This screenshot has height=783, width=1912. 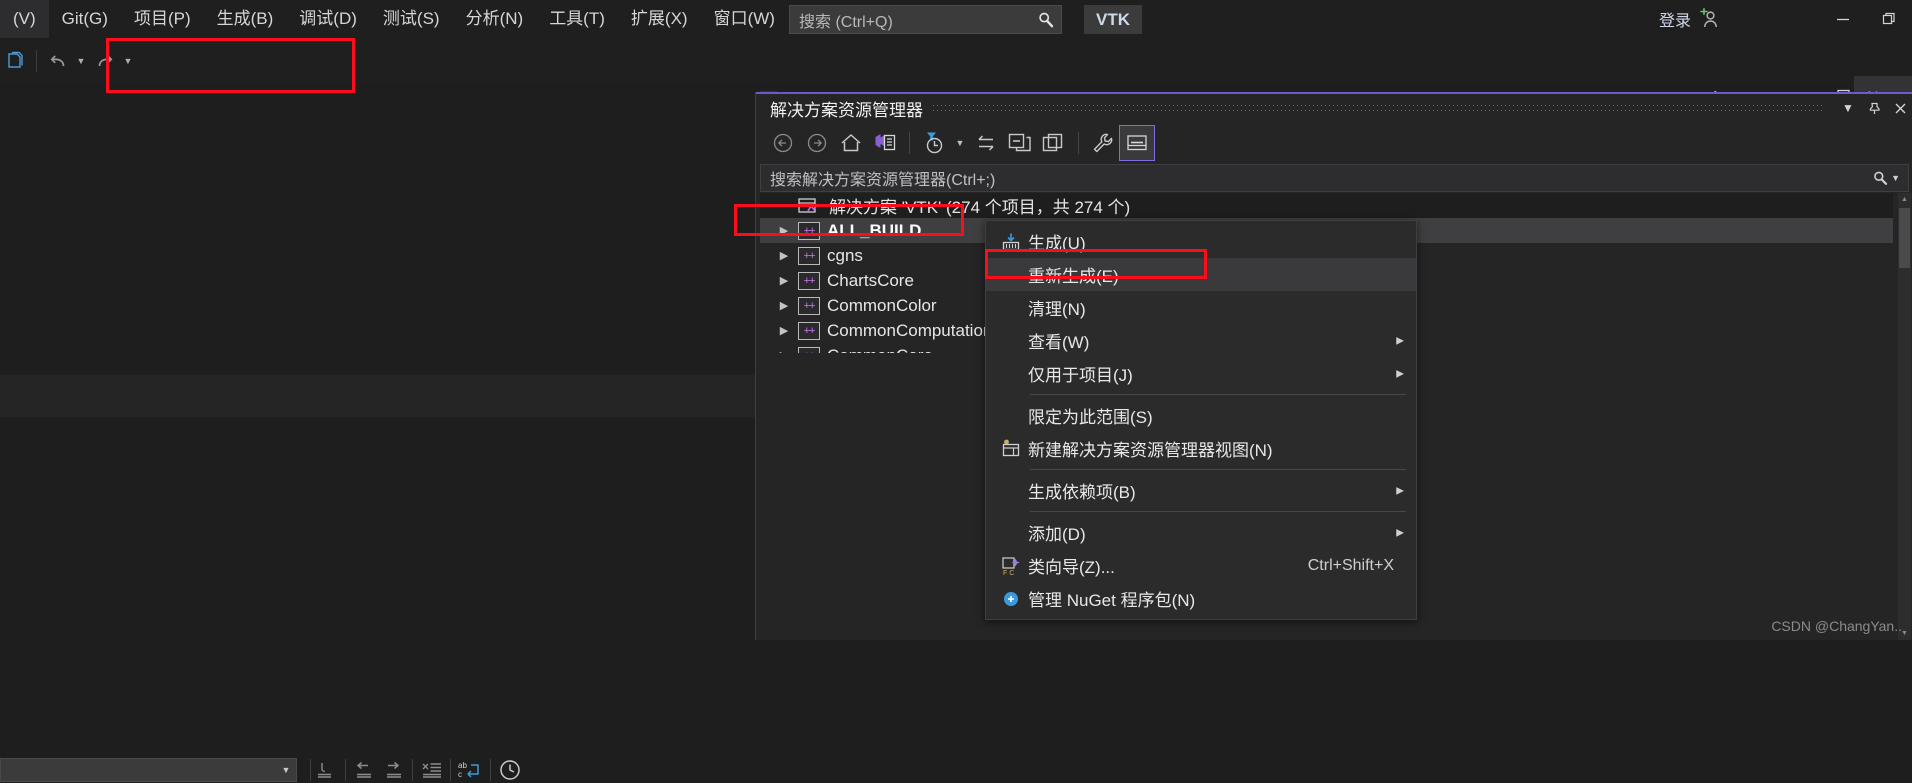 What do you see at coordinates (1201, 241) in the screenshot?
I see `context-menu-item-build: 生成(U)` at bounding box center [1201, 241].